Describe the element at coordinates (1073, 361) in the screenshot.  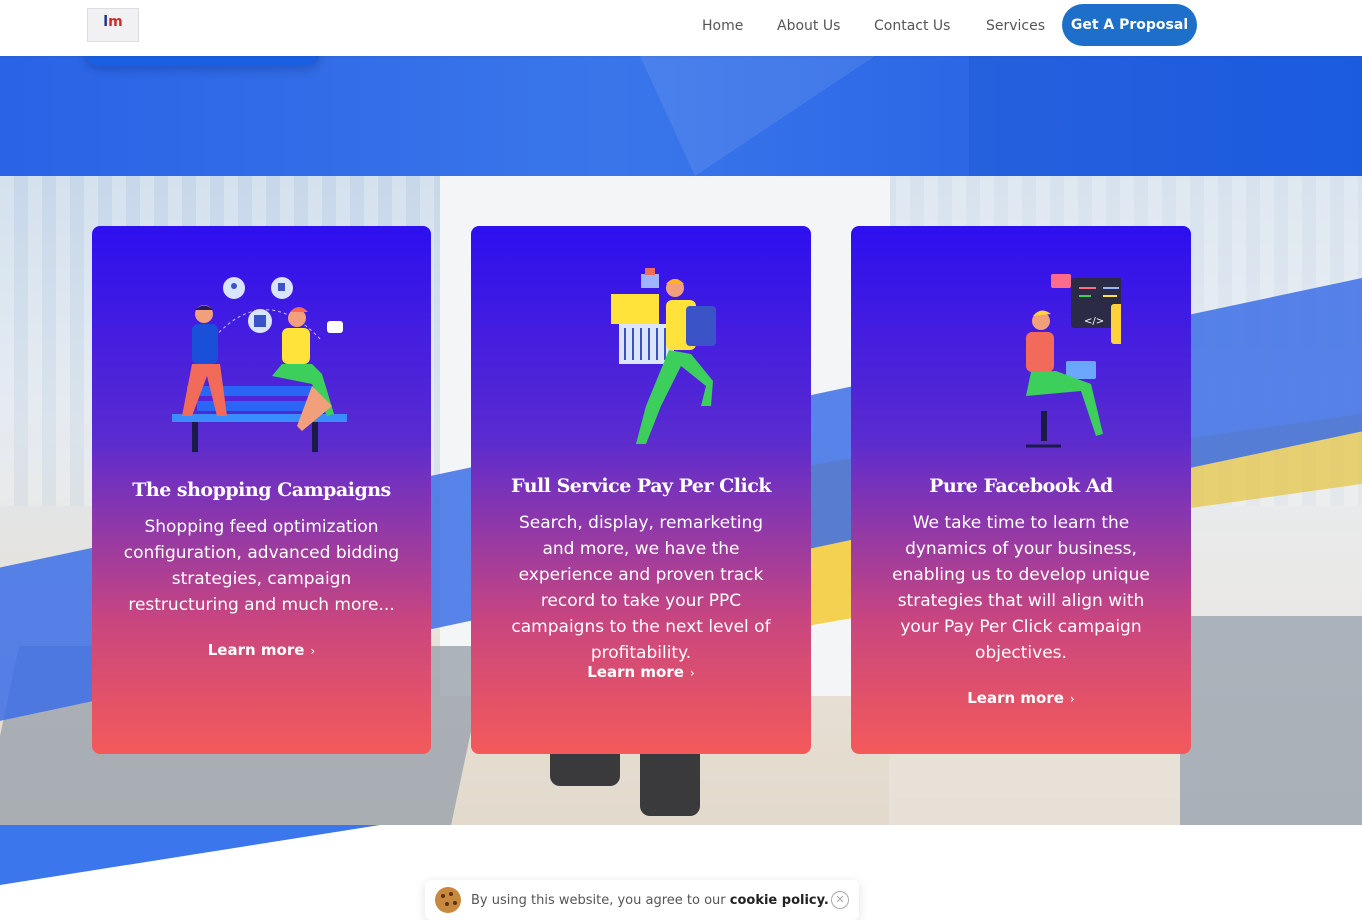
I see `developer-at-desk-illustration: </>` at that location.